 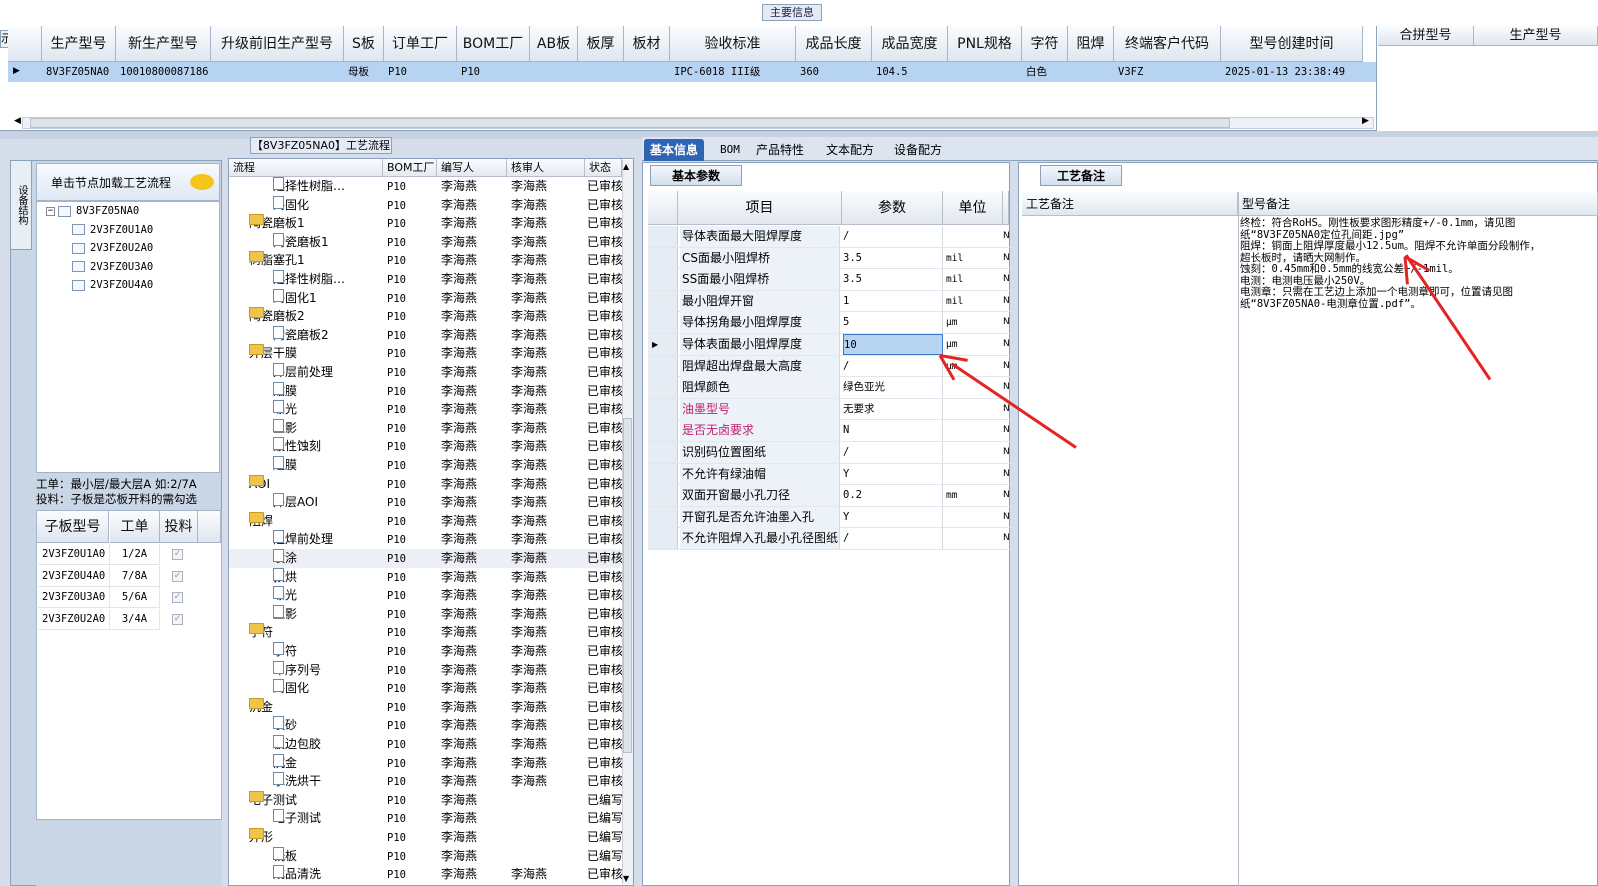 What do you see at coordinates (1365, 121) in the screenshot?
I see `scroll-right-icon: ▶` at bounding box center [1365, 121].